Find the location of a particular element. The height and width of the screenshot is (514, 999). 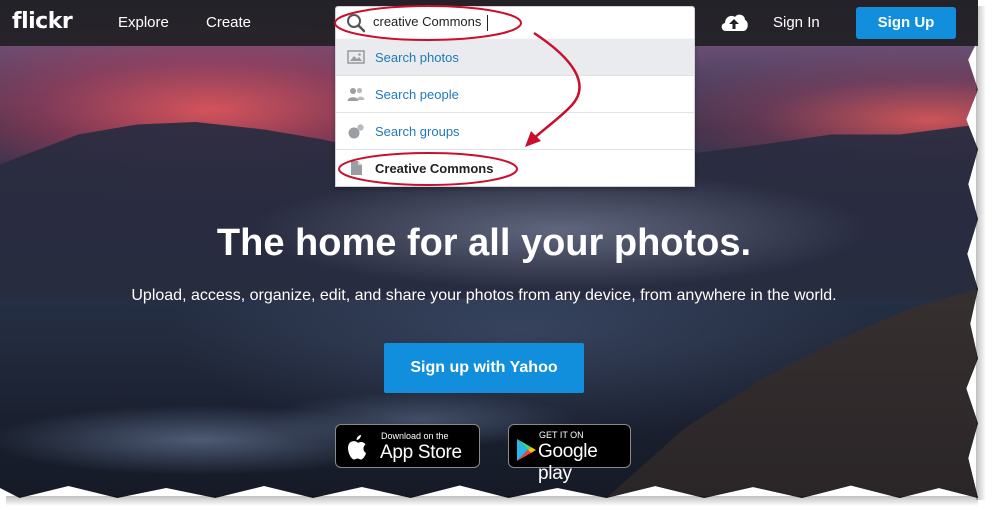

search-icon is located at coordinates (356, 23).